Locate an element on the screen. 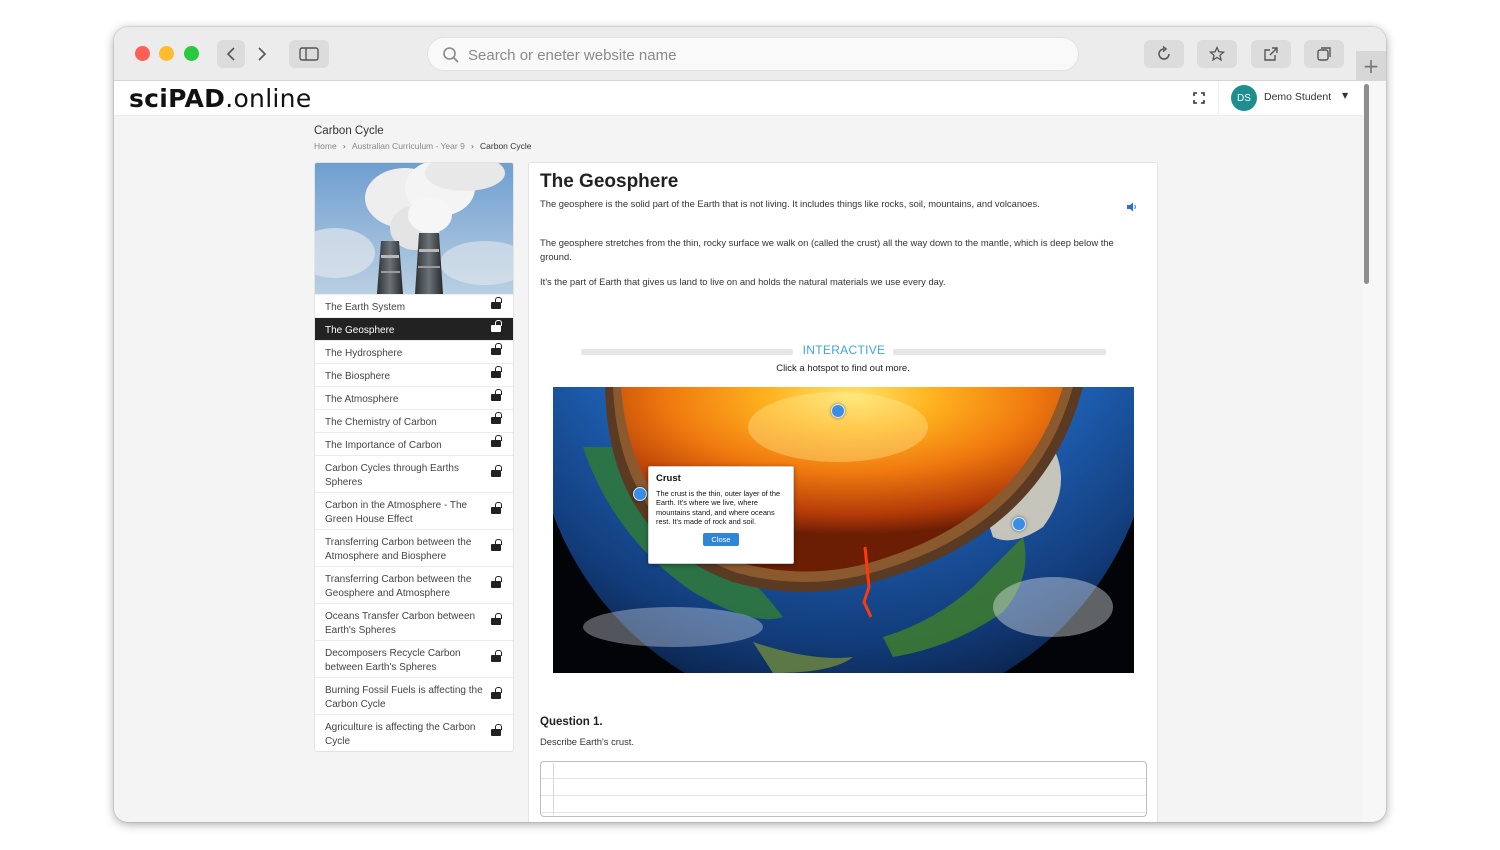 The image size is (1500, 850). header-divider is located at coordinates (1218, 98).